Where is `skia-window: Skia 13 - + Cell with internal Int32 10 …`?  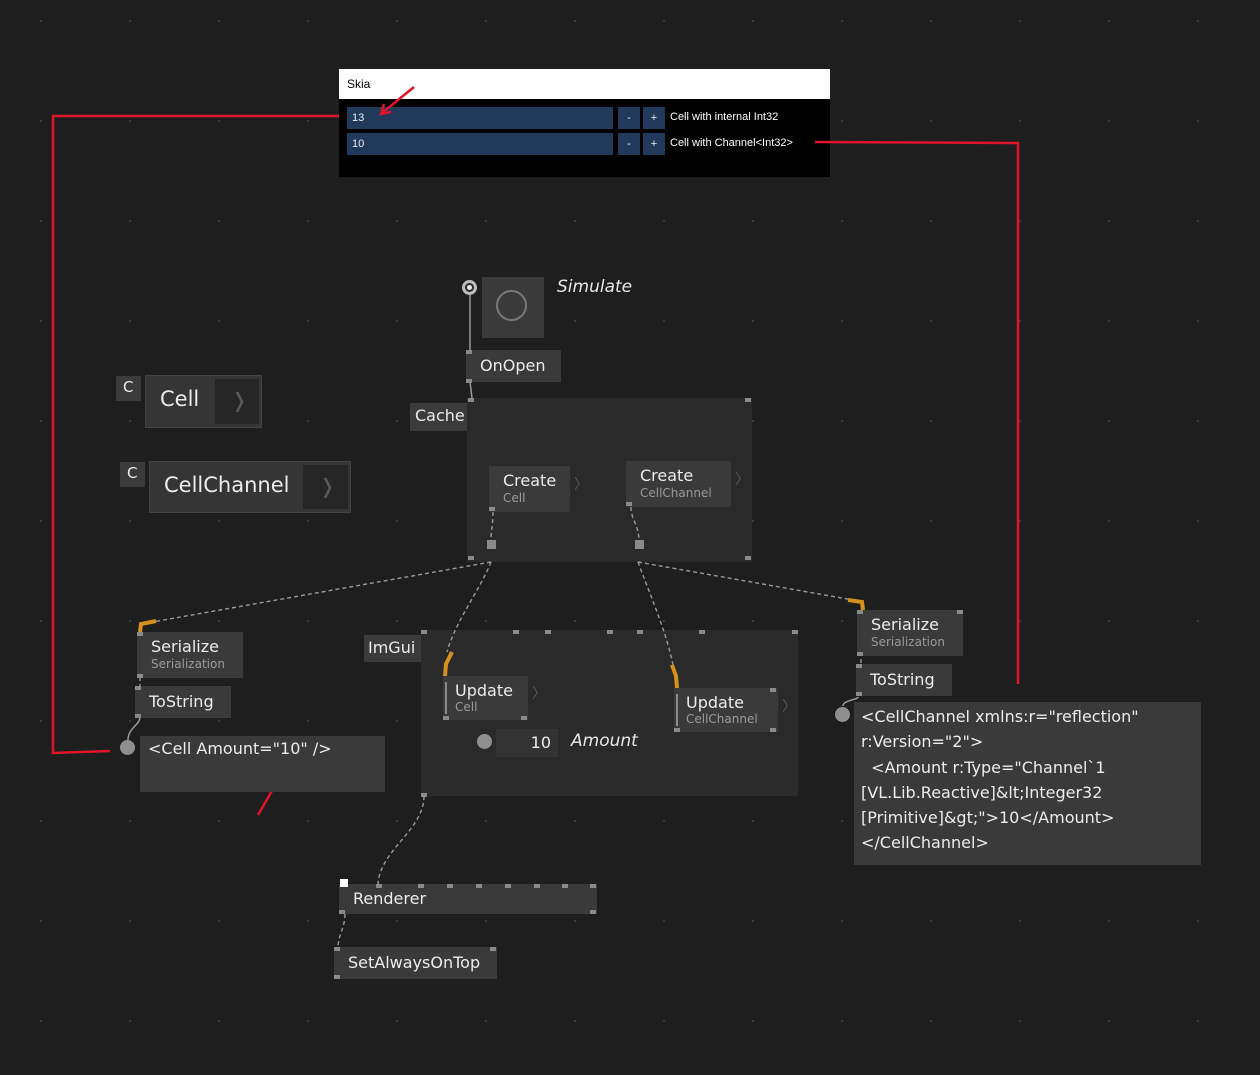 skia-window: Skia 13 - + Cell with internal Int32 10 … is located at coordinates (584, 123).